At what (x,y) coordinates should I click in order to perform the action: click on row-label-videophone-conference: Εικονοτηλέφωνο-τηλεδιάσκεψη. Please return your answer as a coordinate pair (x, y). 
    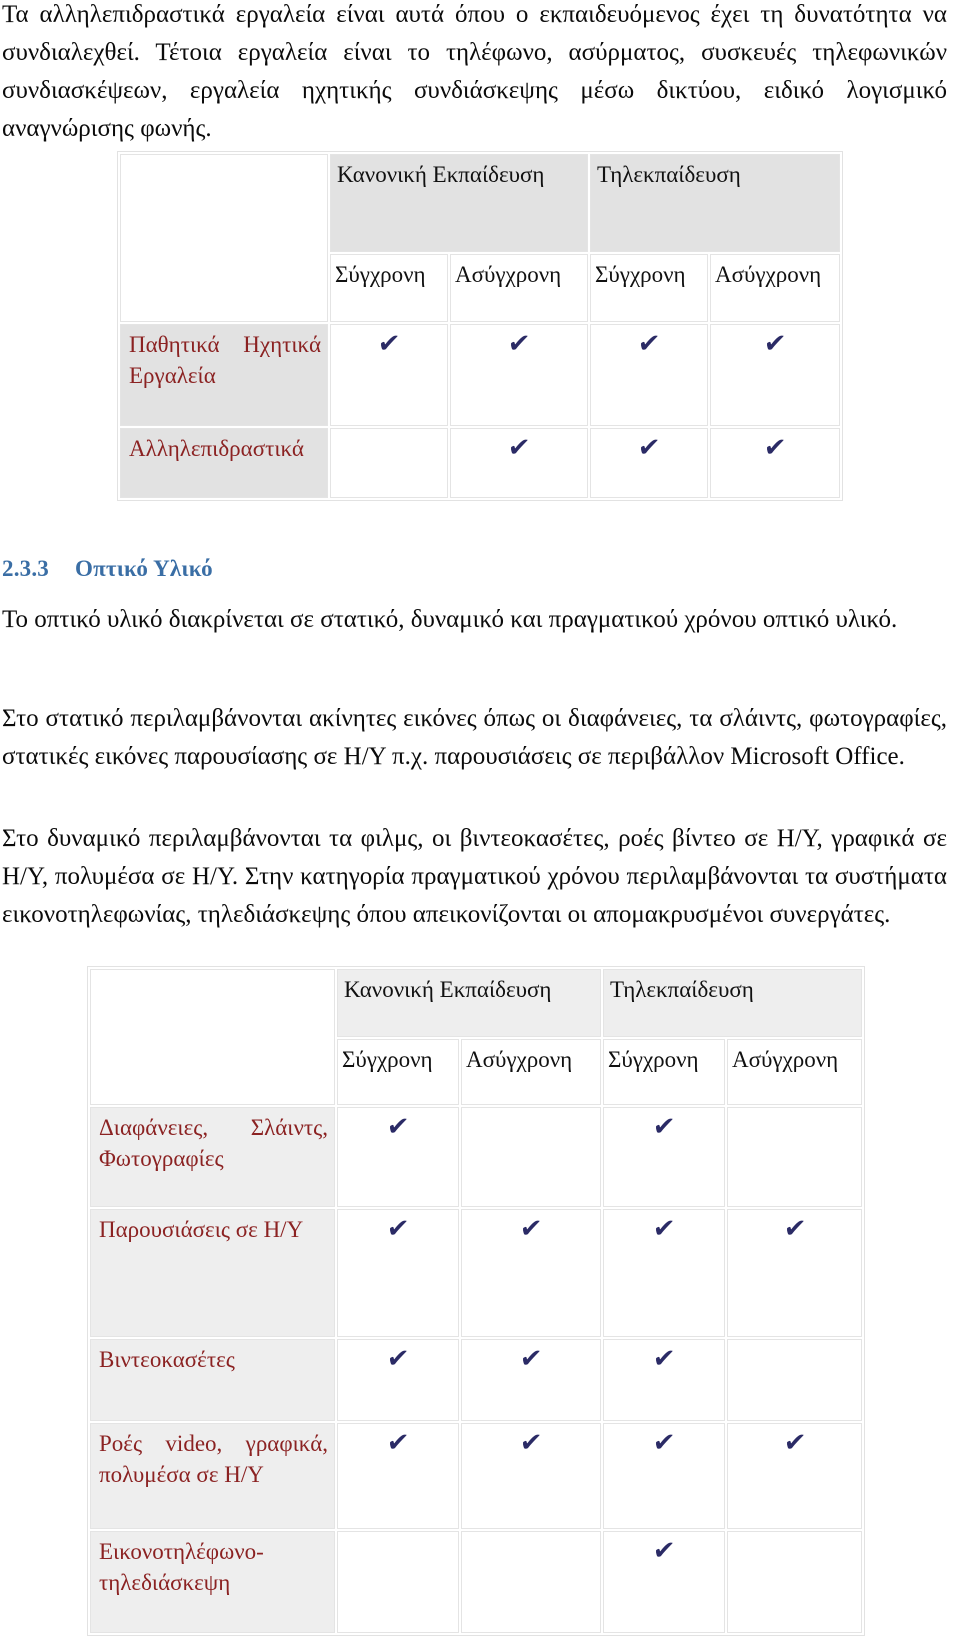
    Looking at the image, I should click on (212, 1582).